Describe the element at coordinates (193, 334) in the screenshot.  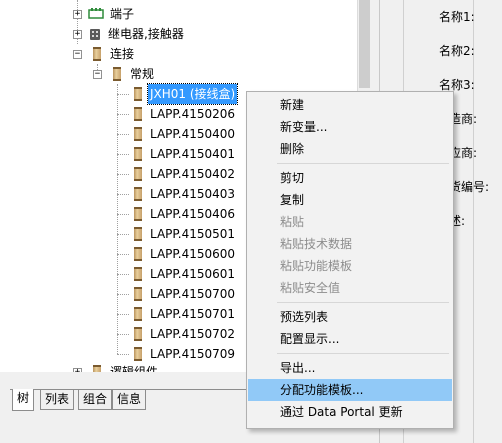
I see `tree-node-label: LAPP.4150702` at that location.